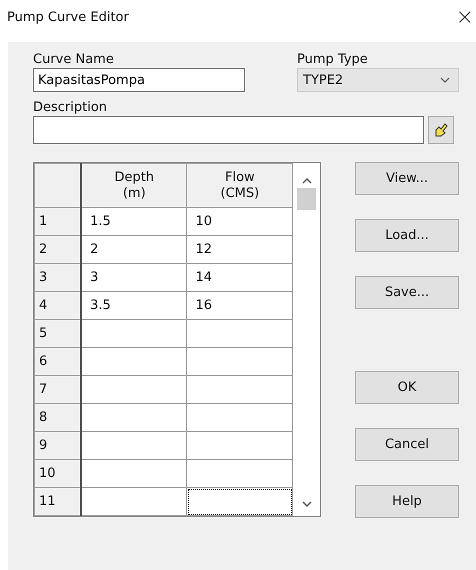 The image size is (476, 570). What do you see at coordinates (465, 17) in the screenshot?
I see `close-button: ×` at bounding box center [465, 17].